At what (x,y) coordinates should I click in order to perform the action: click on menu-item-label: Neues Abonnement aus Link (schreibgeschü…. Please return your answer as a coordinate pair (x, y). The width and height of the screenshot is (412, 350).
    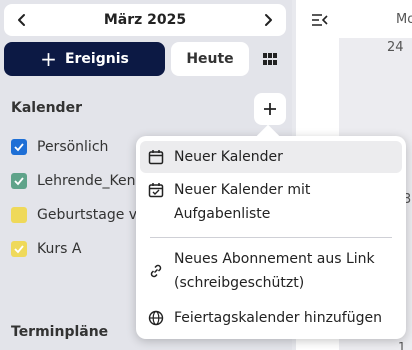
    Looking at the image, I should click on (274, 271).